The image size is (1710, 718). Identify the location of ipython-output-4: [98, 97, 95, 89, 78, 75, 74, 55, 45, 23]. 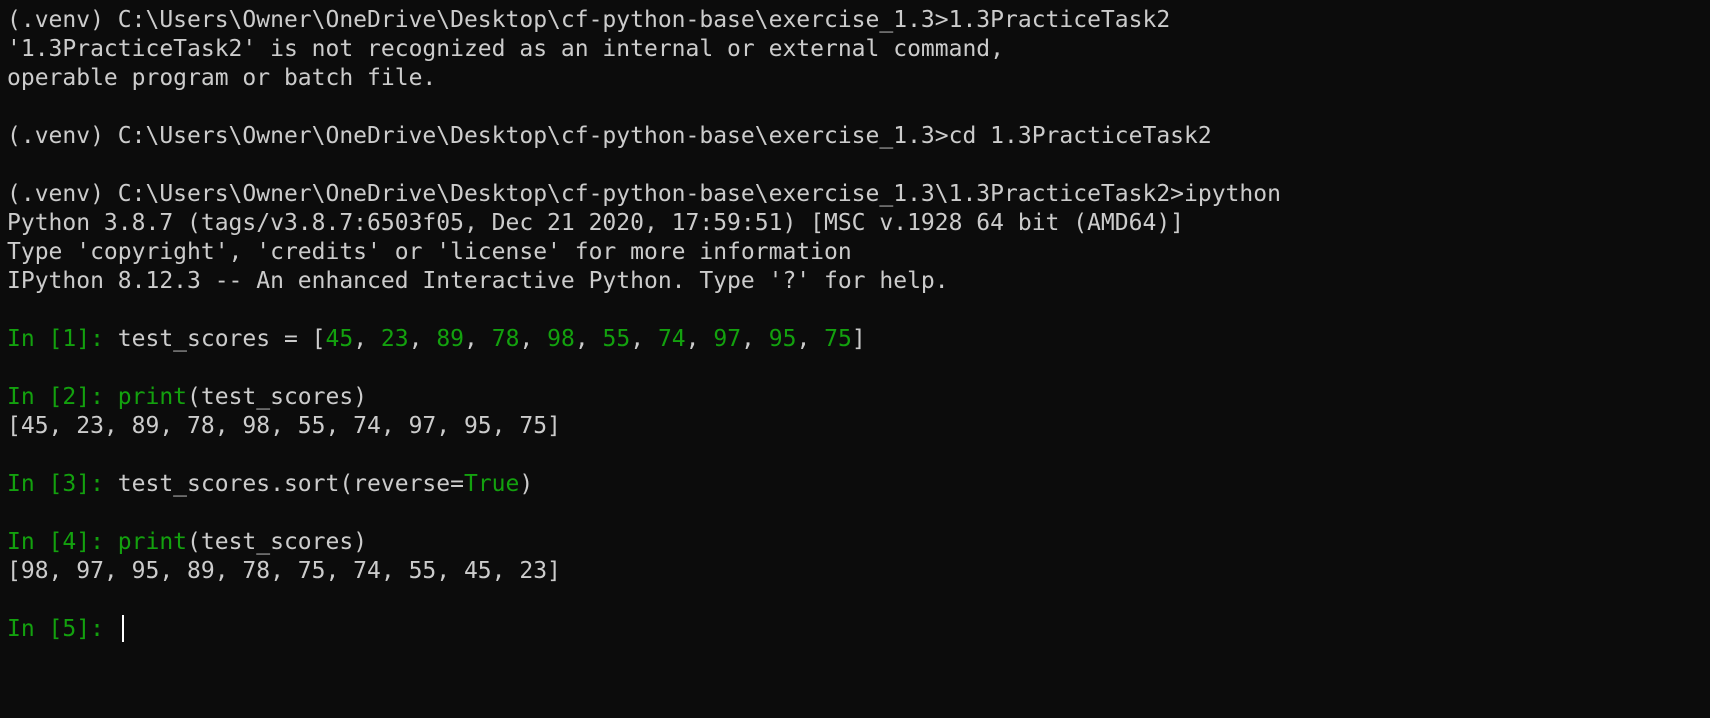
(284, 571).